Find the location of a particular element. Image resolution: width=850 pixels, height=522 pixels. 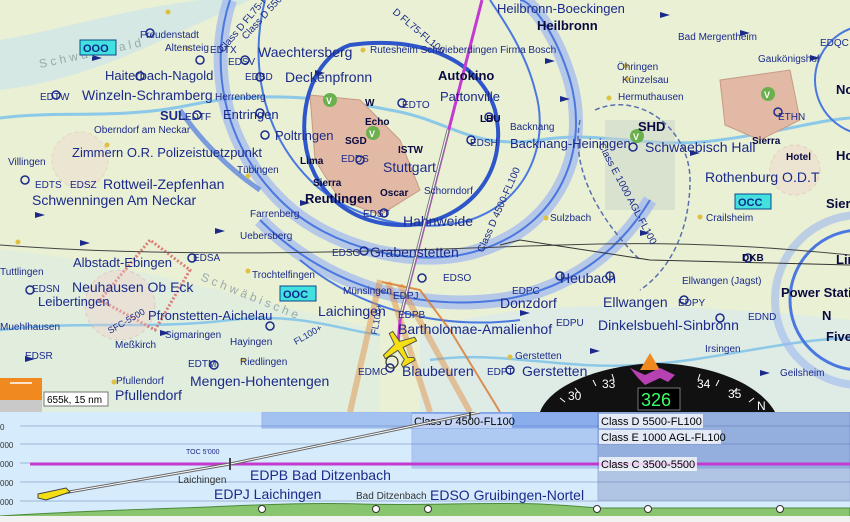

label-edqc: EDQC is located at coordinates (834, 43).